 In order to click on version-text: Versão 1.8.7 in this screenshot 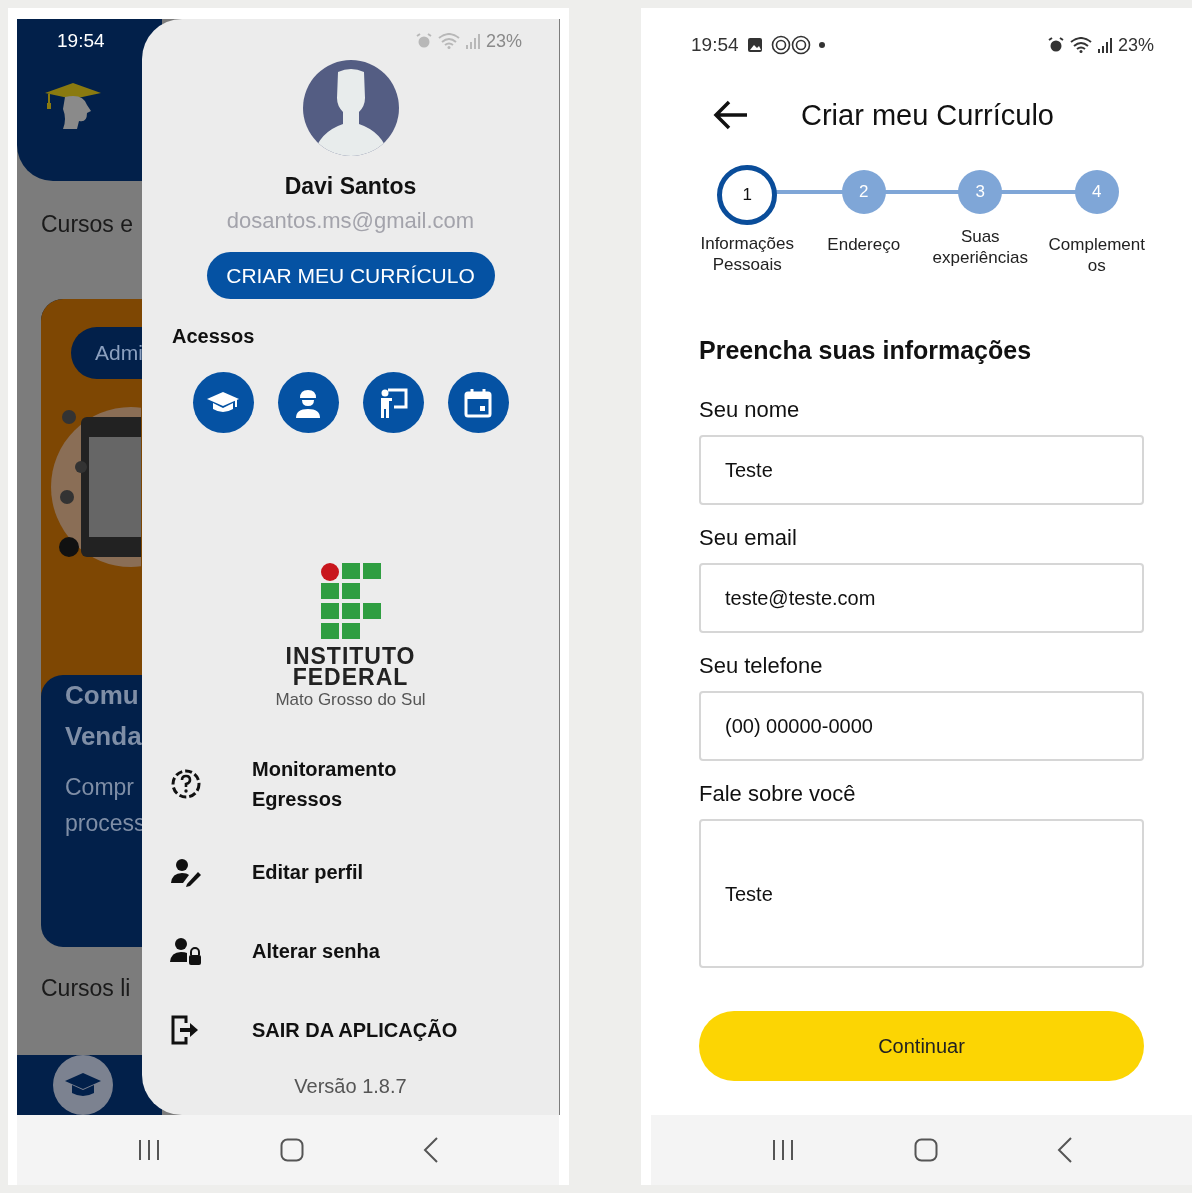, I will do `click(350, 1086)`.